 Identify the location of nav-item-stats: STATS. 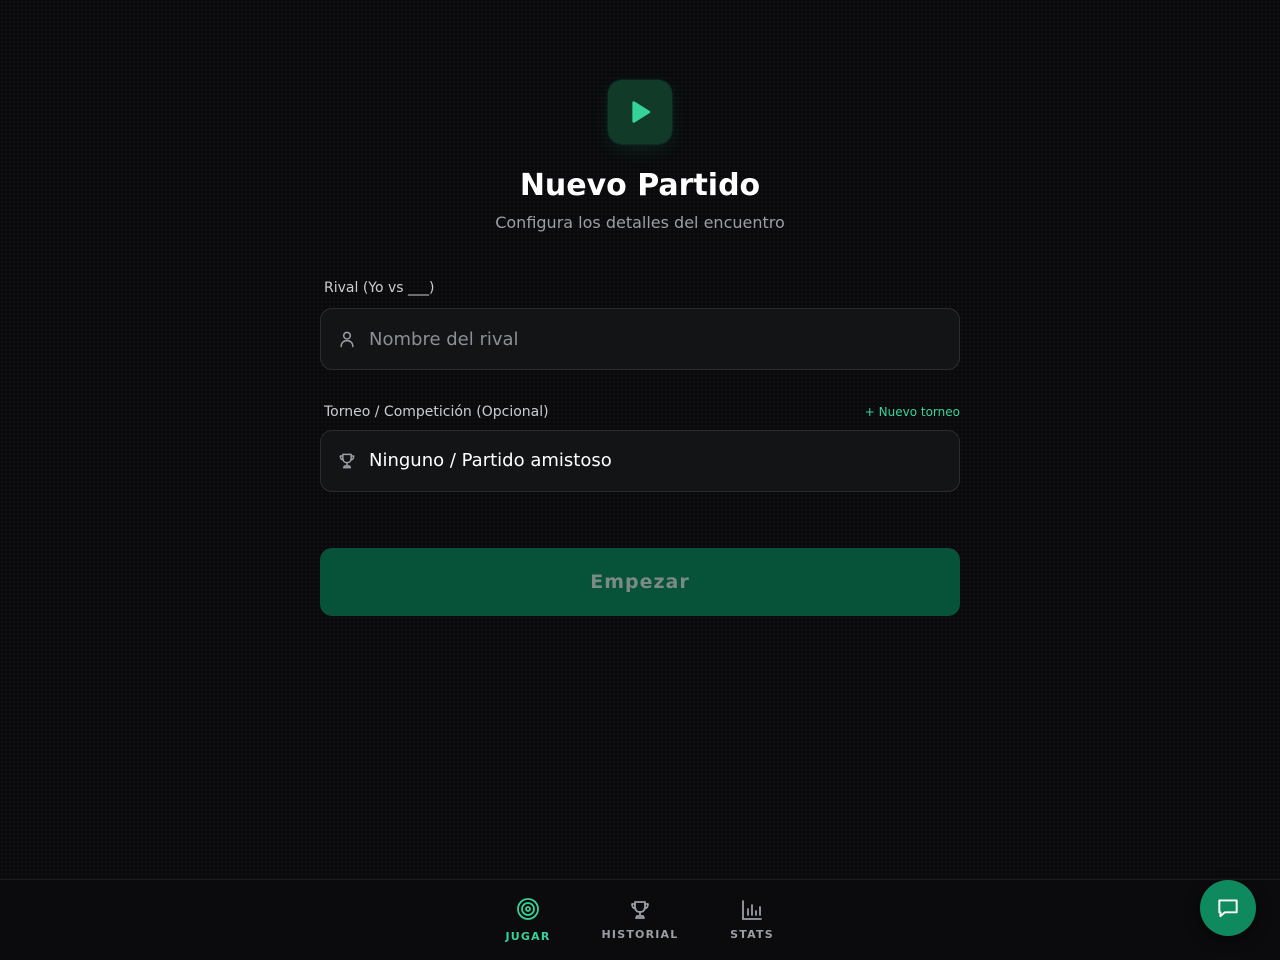
(752, 920).